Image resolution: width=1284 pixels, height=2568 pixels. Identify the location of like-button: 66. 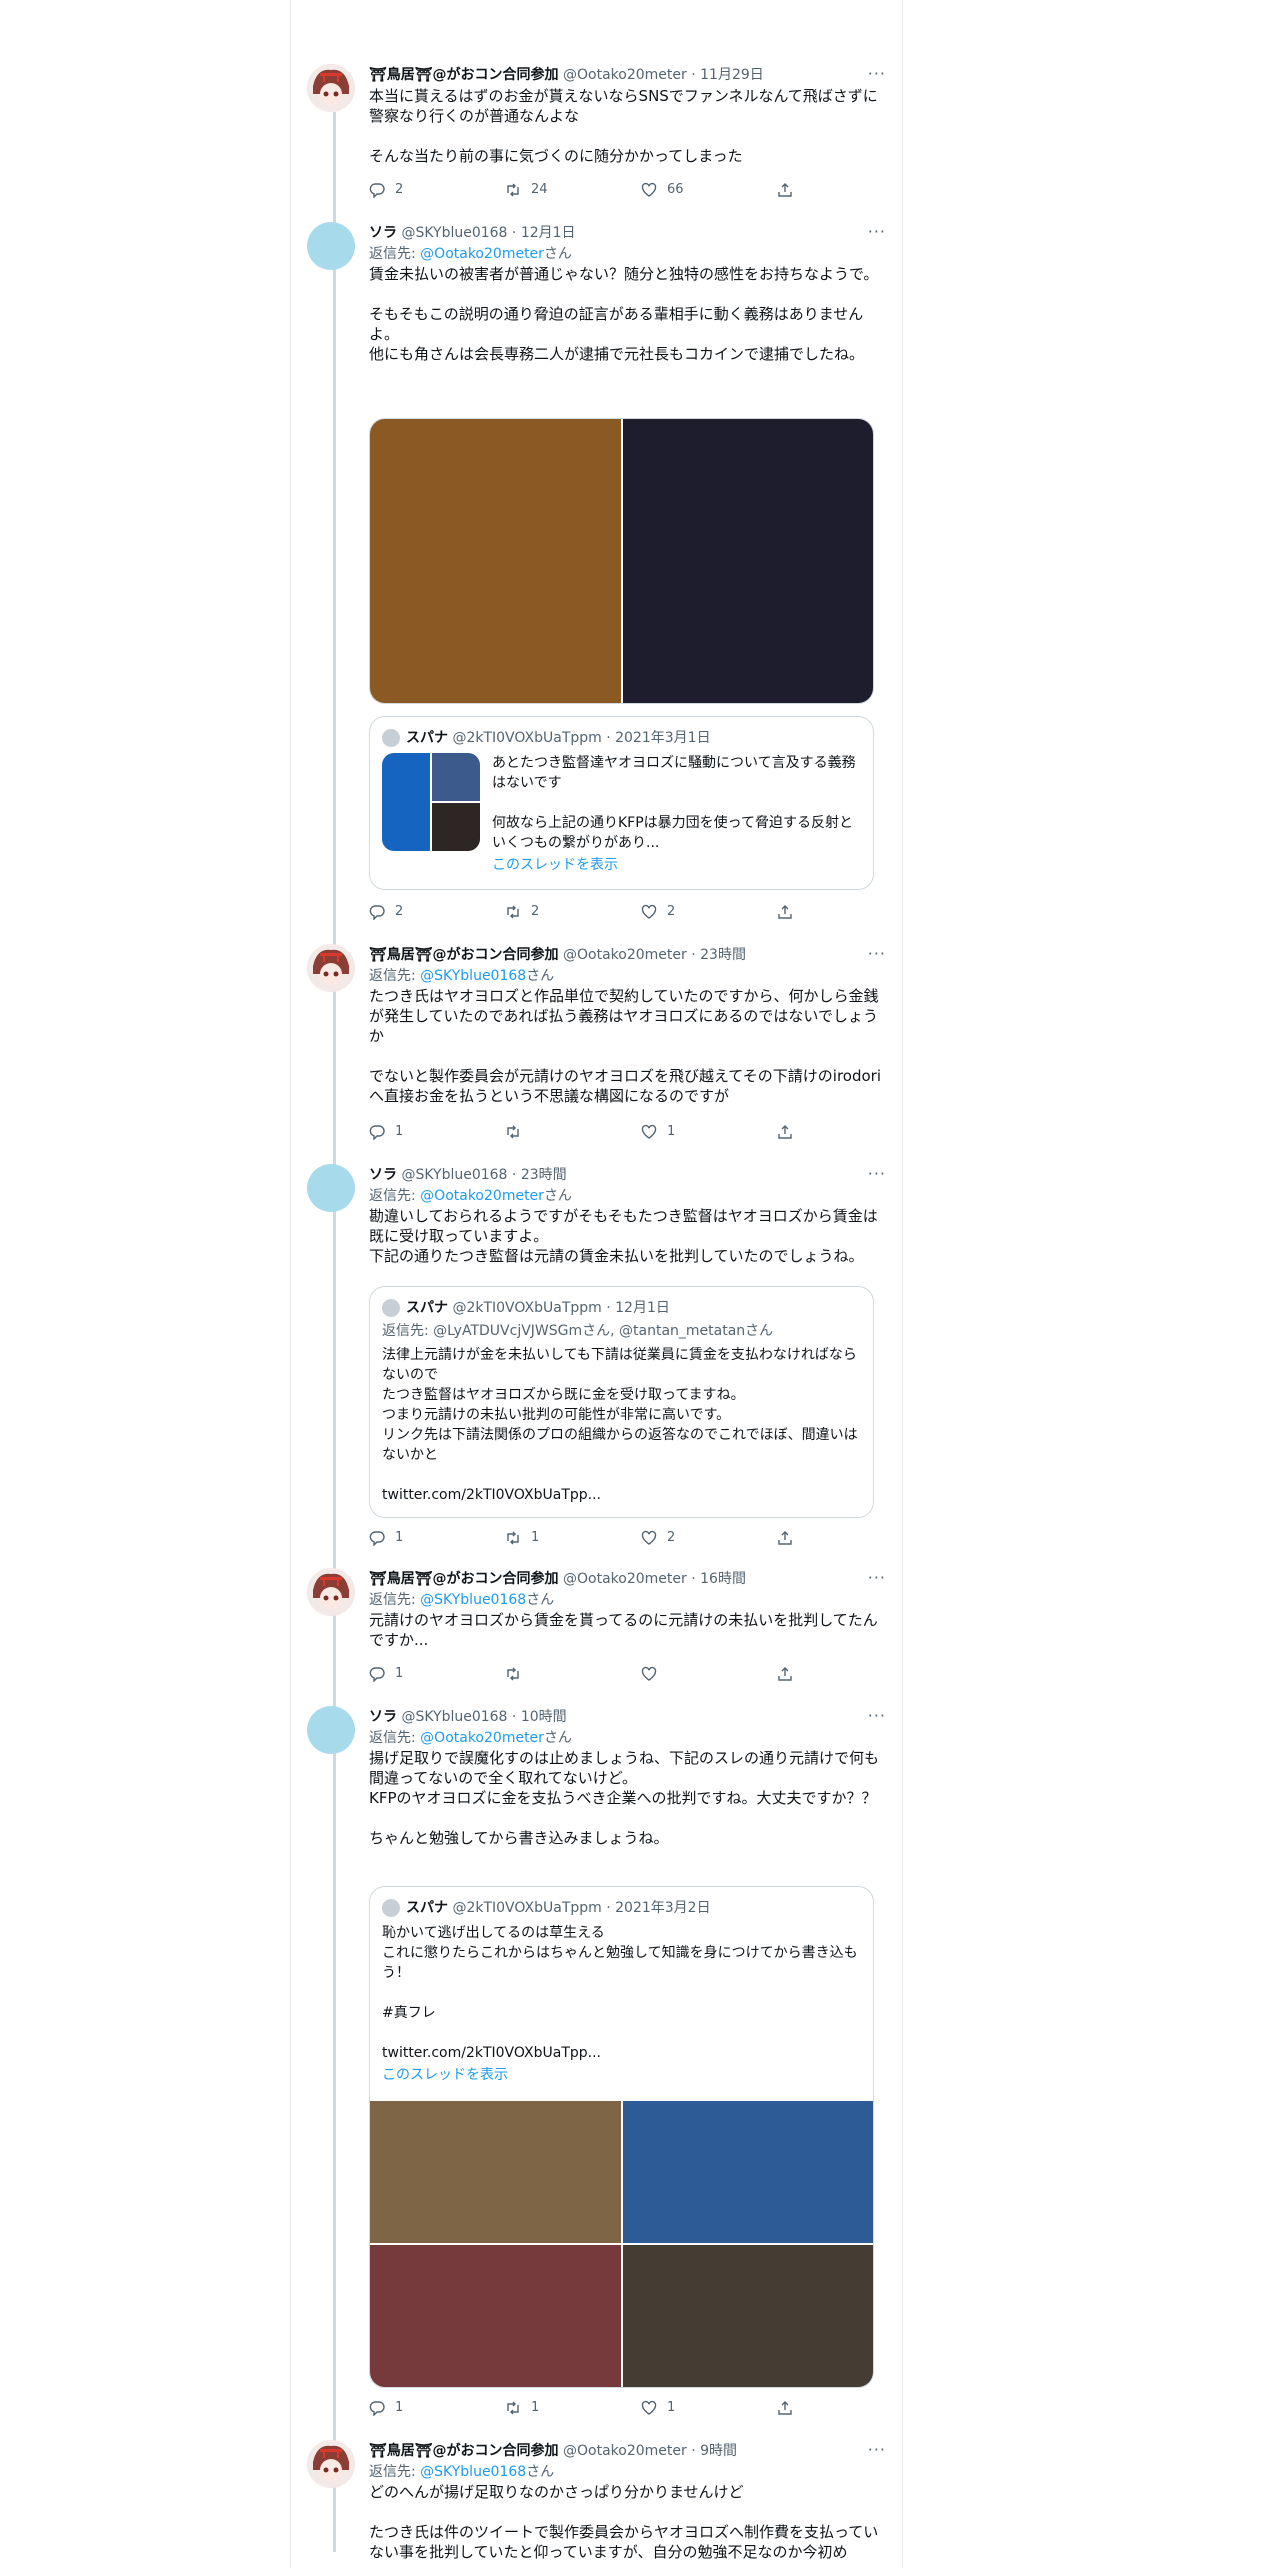
(662, 190).